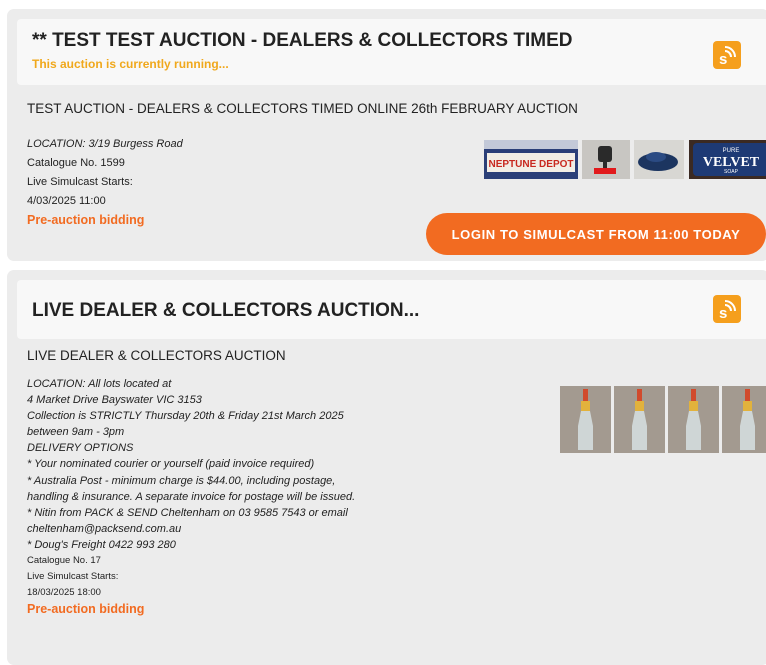  What do you see at coordinates (731, 162) in the screenshot?
I see `velvet-text: VELVET` at bounding box center [731, 162].